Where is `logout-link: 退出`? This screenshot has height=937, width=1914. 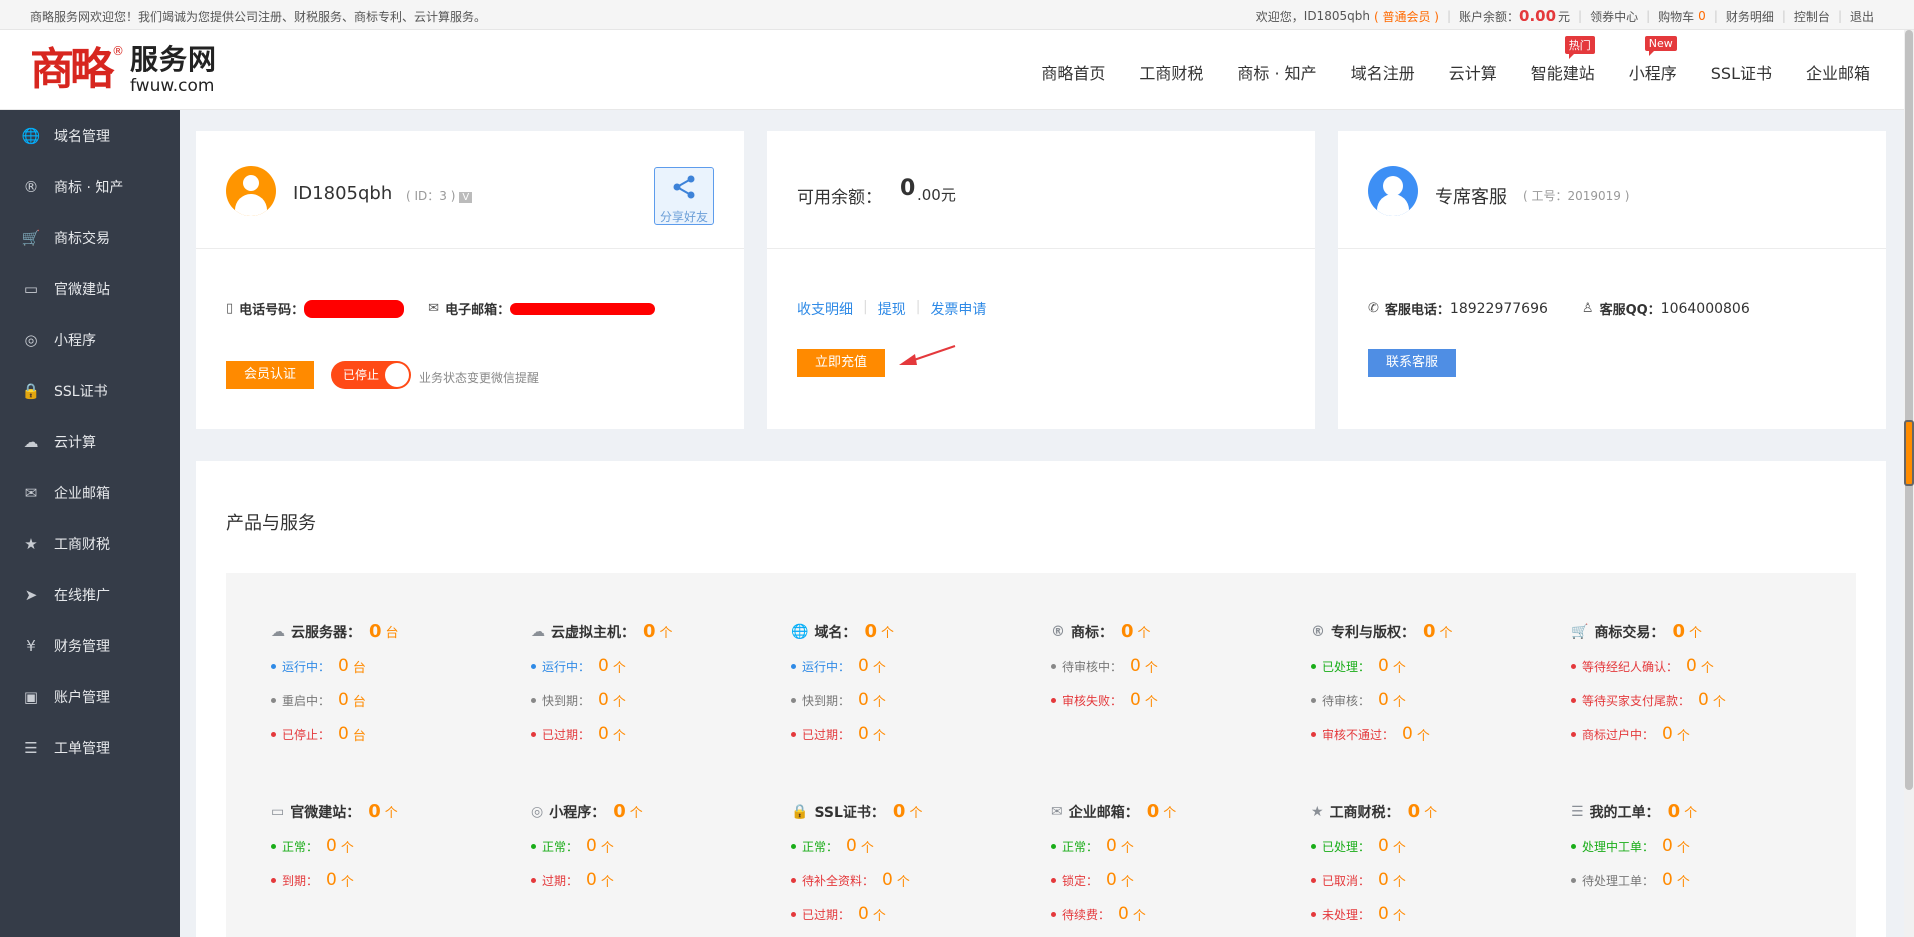
logout-link: 退出 is located at coordinates (1862, 16).